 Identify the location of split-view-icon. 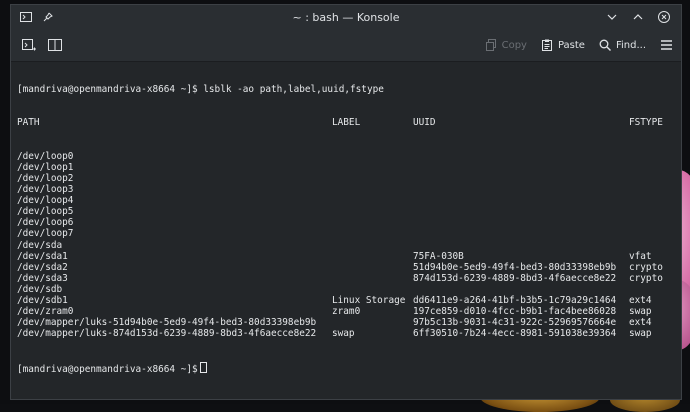
(55, 45).